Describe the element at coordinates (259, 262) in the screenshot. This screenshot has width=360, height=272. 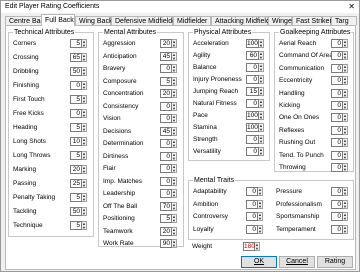
I see `ok-button: OK` at that location.